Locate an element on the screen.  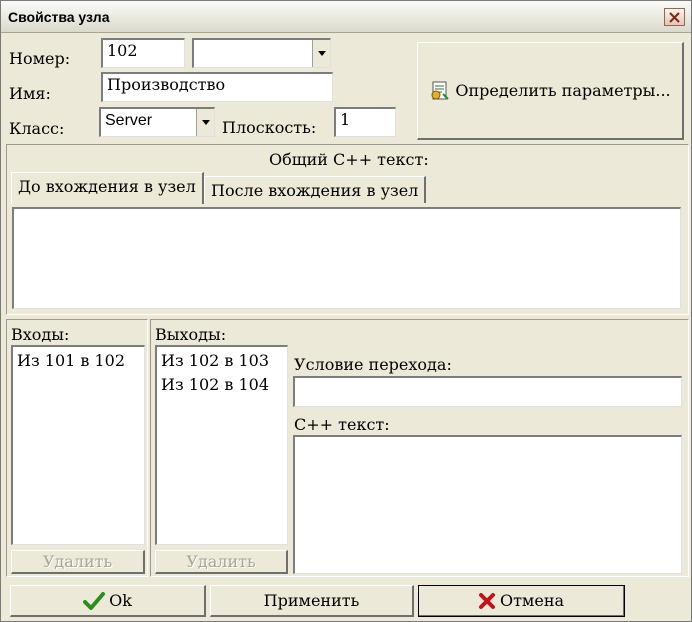
apply-label: Применить is located at coordinates (311, 600).